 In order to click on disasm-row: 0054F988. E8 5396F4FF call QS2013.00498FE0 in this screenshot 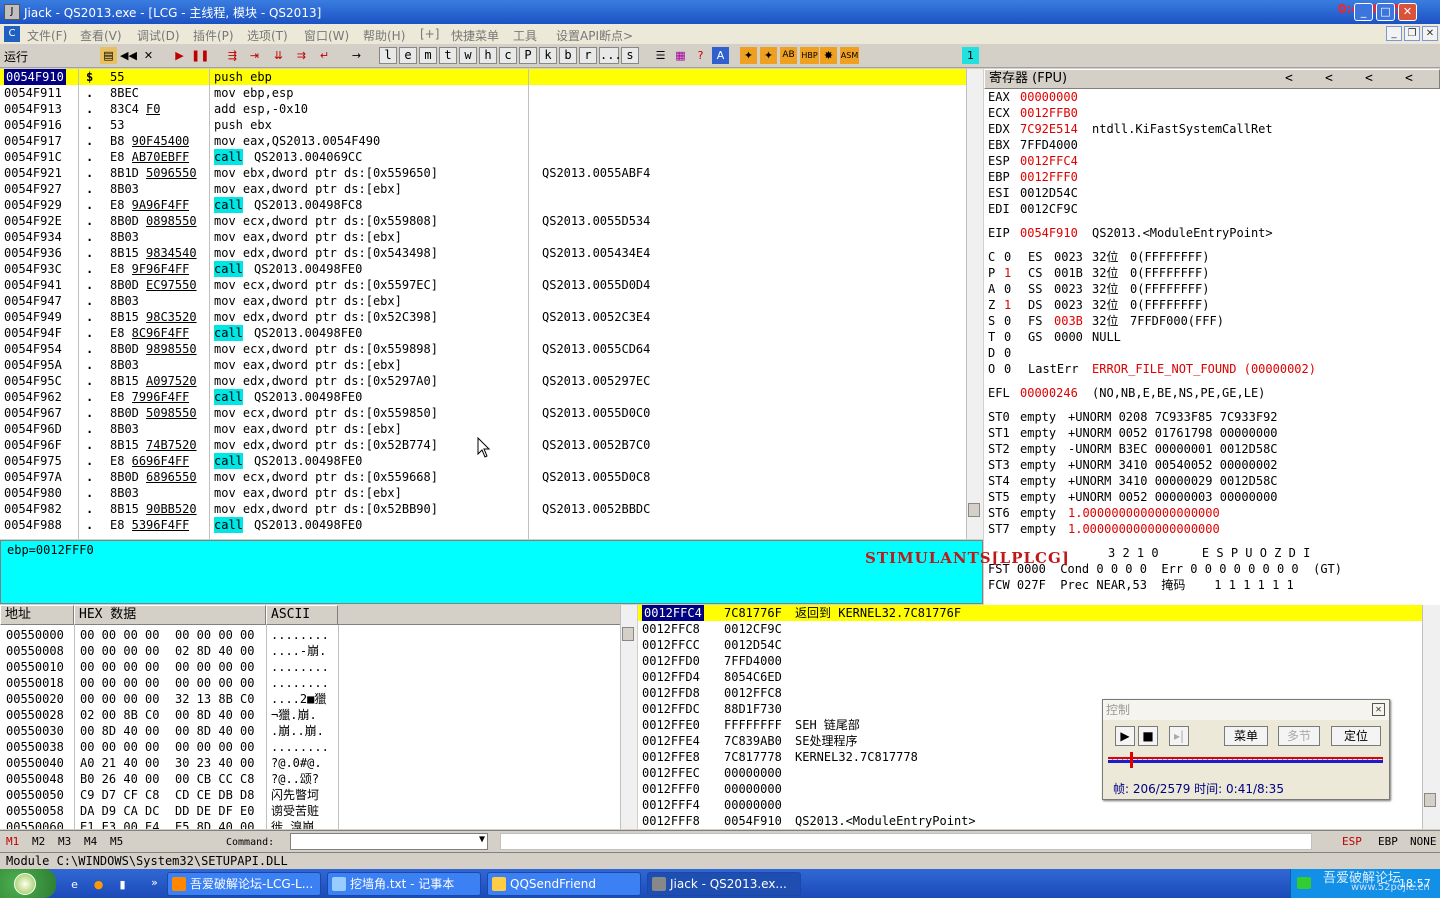, I will do `click(483, 525)`.